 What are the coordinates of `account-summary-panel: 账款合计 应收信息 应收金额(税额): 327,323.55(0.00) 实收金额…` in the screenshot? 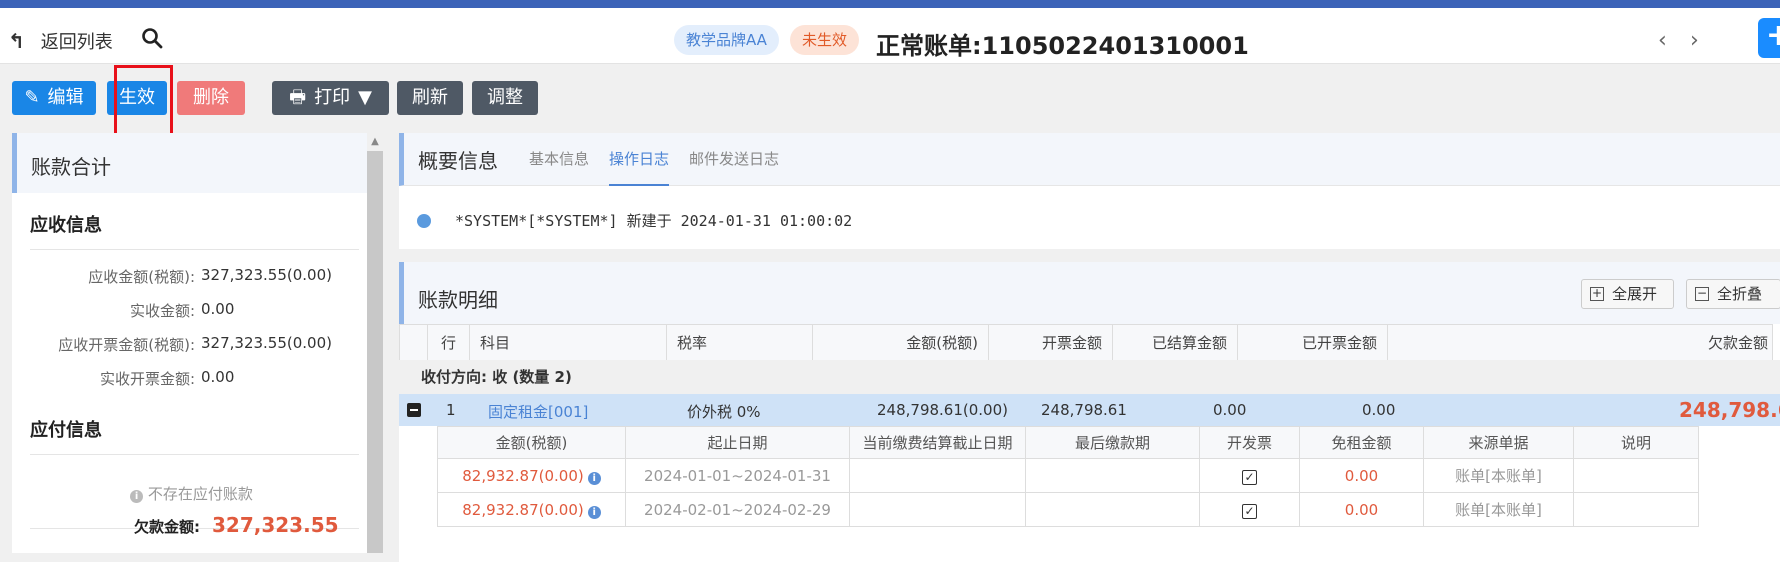 It's located at (189, 343).